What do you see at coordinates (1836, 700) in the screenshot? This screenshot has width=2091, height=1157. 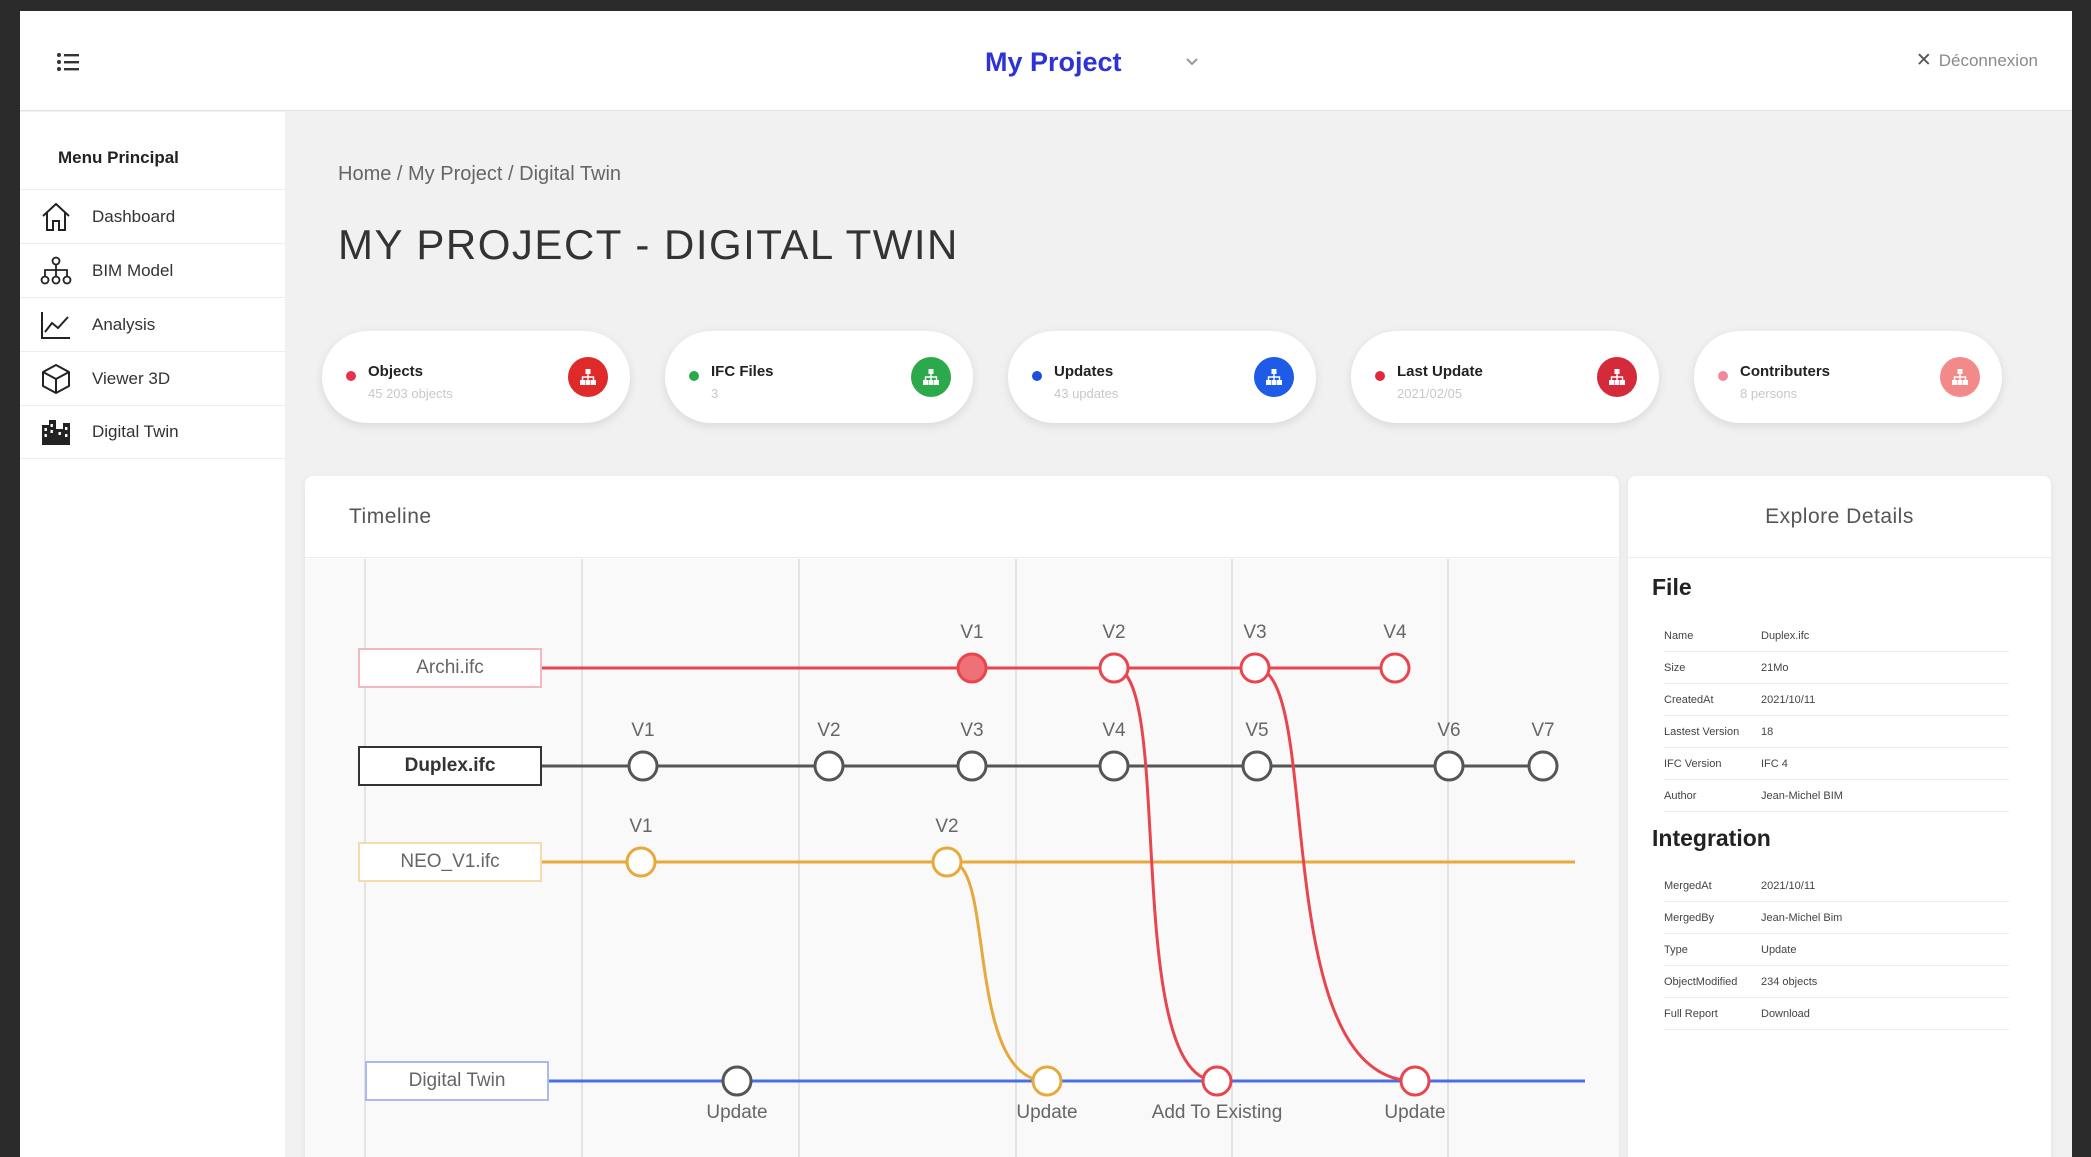 I see `table-row: CreatedAt 2021/10/11` at bounding box center [1836, 700].